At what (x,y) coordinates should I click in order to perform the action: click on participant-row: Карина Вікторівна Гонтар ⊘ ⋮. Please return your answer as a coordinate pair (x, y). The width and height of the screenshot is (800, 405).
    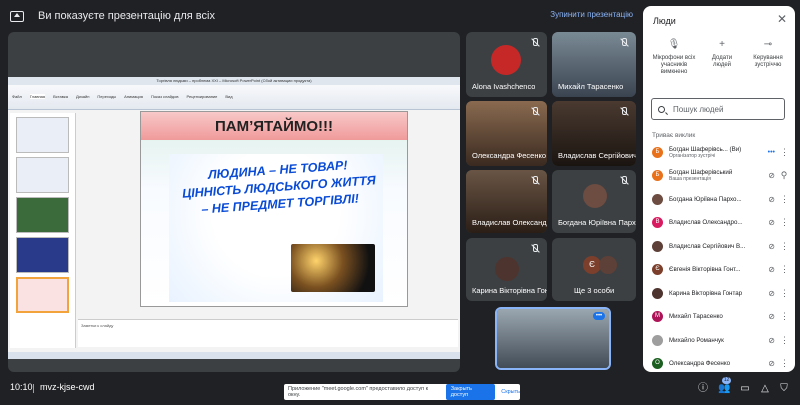
    Looking at the image, I should click on (719, 293).